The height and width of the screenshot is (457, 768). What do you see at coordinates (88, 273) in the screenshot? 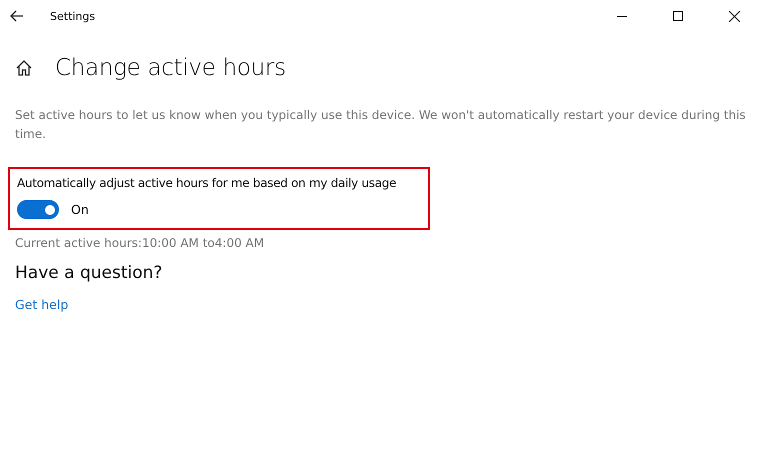
I see `help-heading: Have a question?` at bounding box center [88, 273].